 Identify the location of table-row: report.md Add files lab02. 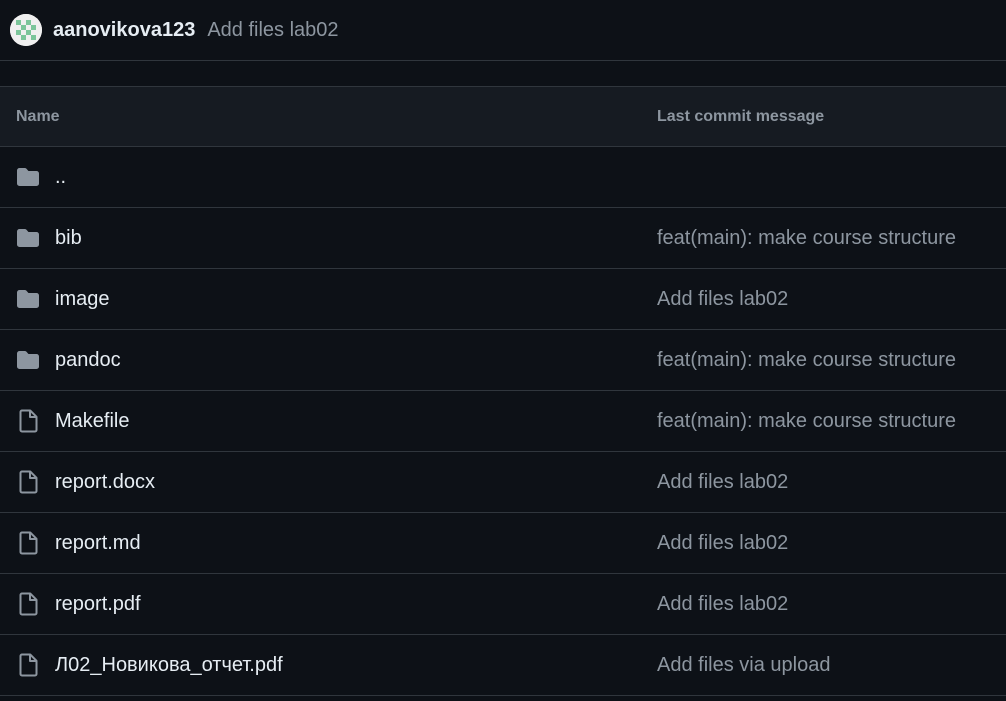
(503, 543).